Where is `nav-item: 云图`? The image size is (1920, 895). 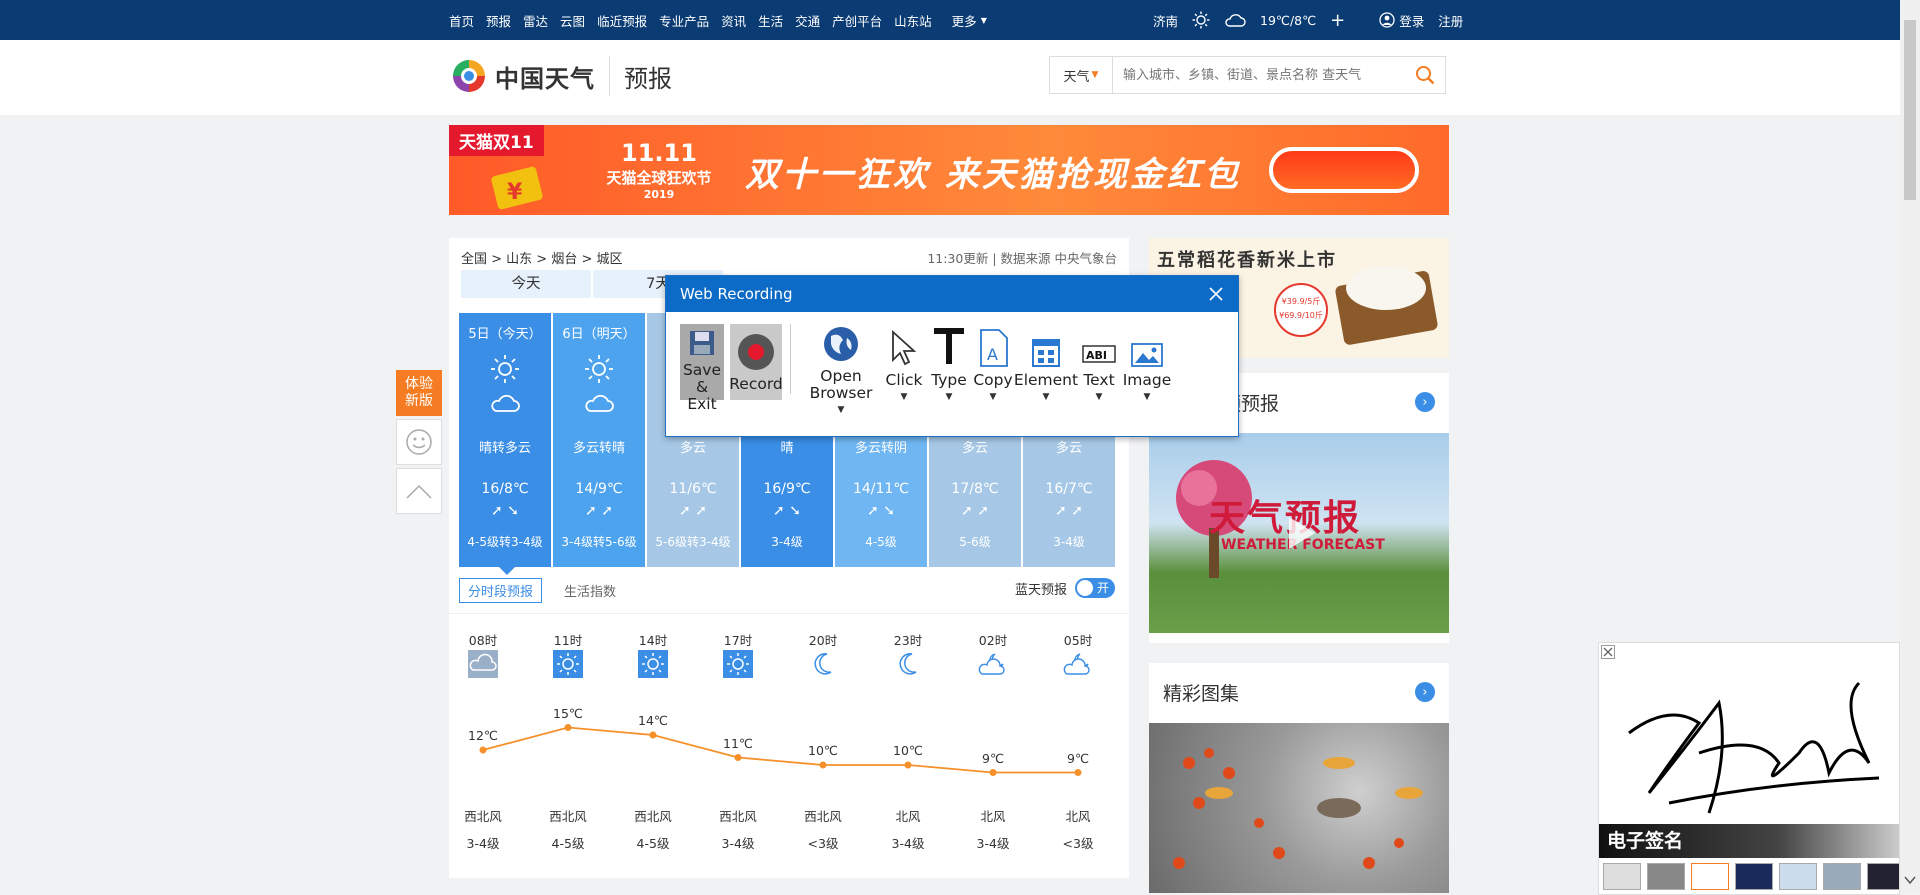
nav-item: 云图 is located at coordinates (572, 20).